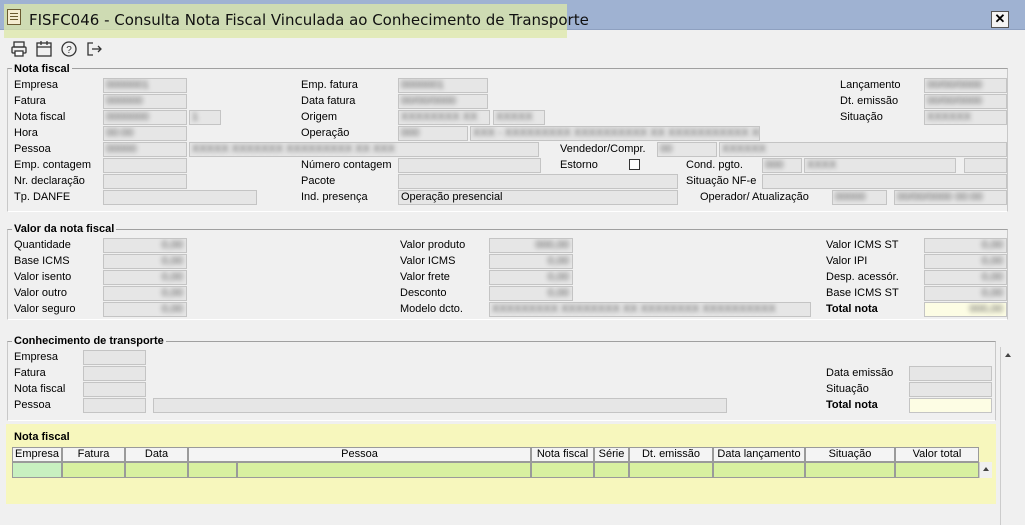 The height and width of the screenshot is (525, 1025). What do you see at coordinates (19, 49) in the screenshot?
I see `printer-icon` at bounding box center [19, 49].